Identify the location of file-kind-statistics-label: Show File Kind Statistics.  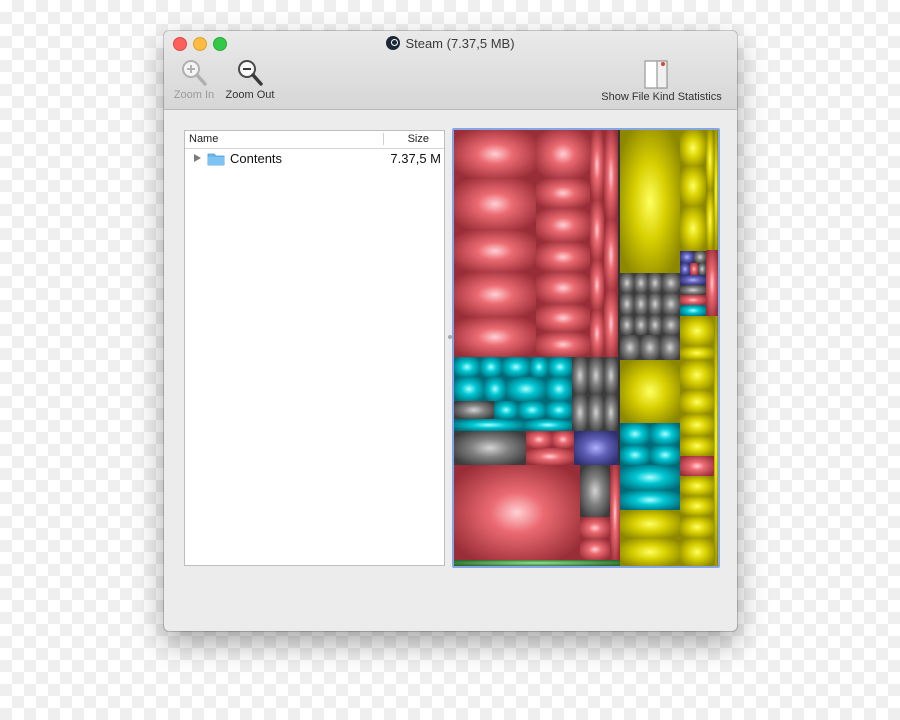
(661, 97).